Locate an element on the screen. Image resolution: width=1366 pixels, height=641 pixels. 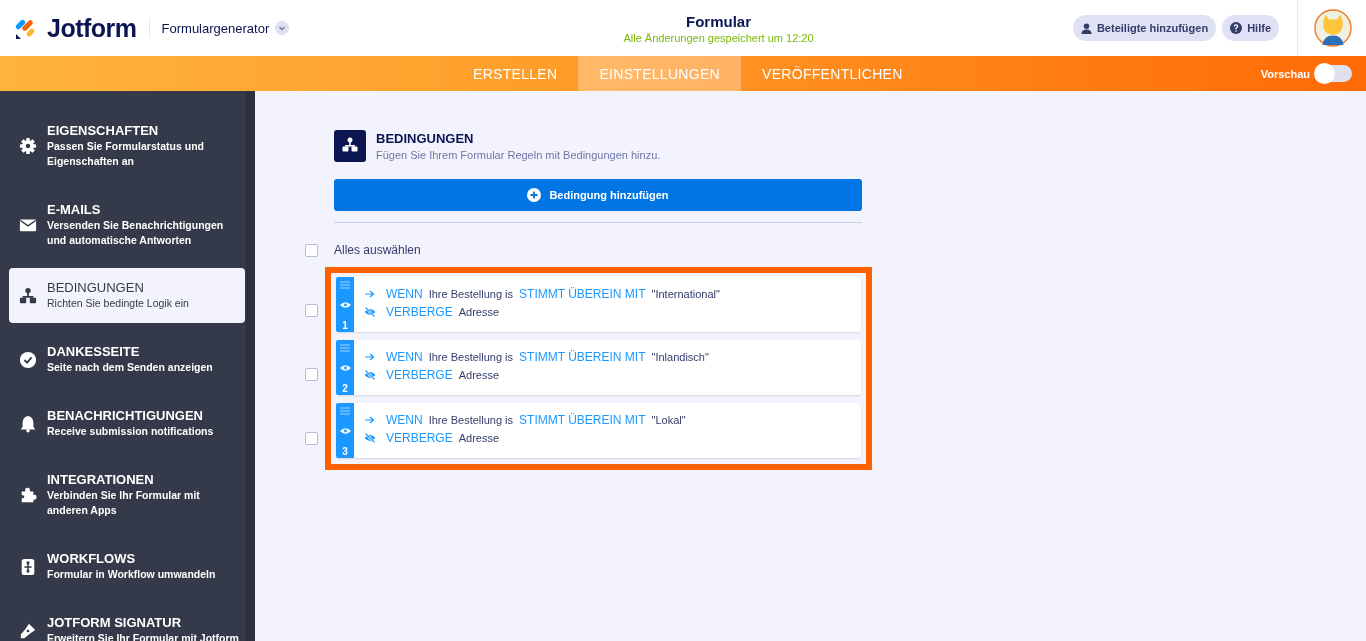
sidebar-item: DANKESSEITE Seite nach dem Senden anzeigen is located at coordinates (127, 363).